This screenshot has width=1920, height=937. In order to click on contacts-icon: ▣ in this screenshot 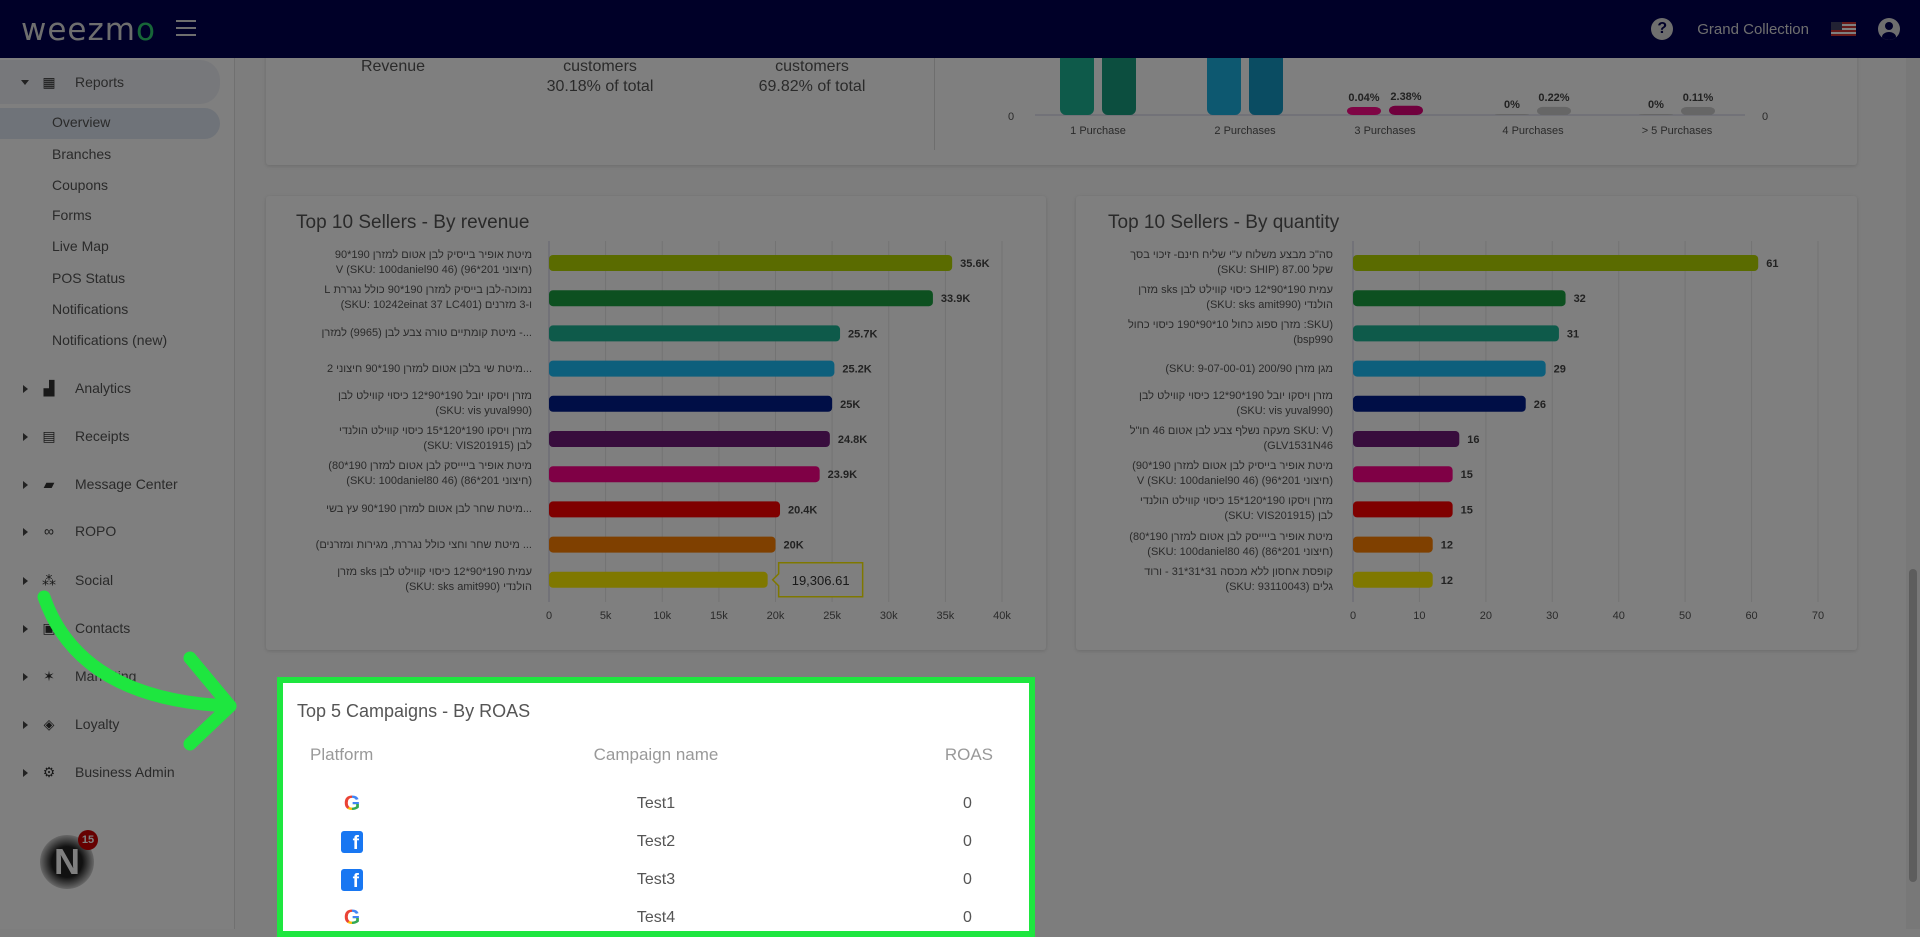, I will do `click(49, 628)`.